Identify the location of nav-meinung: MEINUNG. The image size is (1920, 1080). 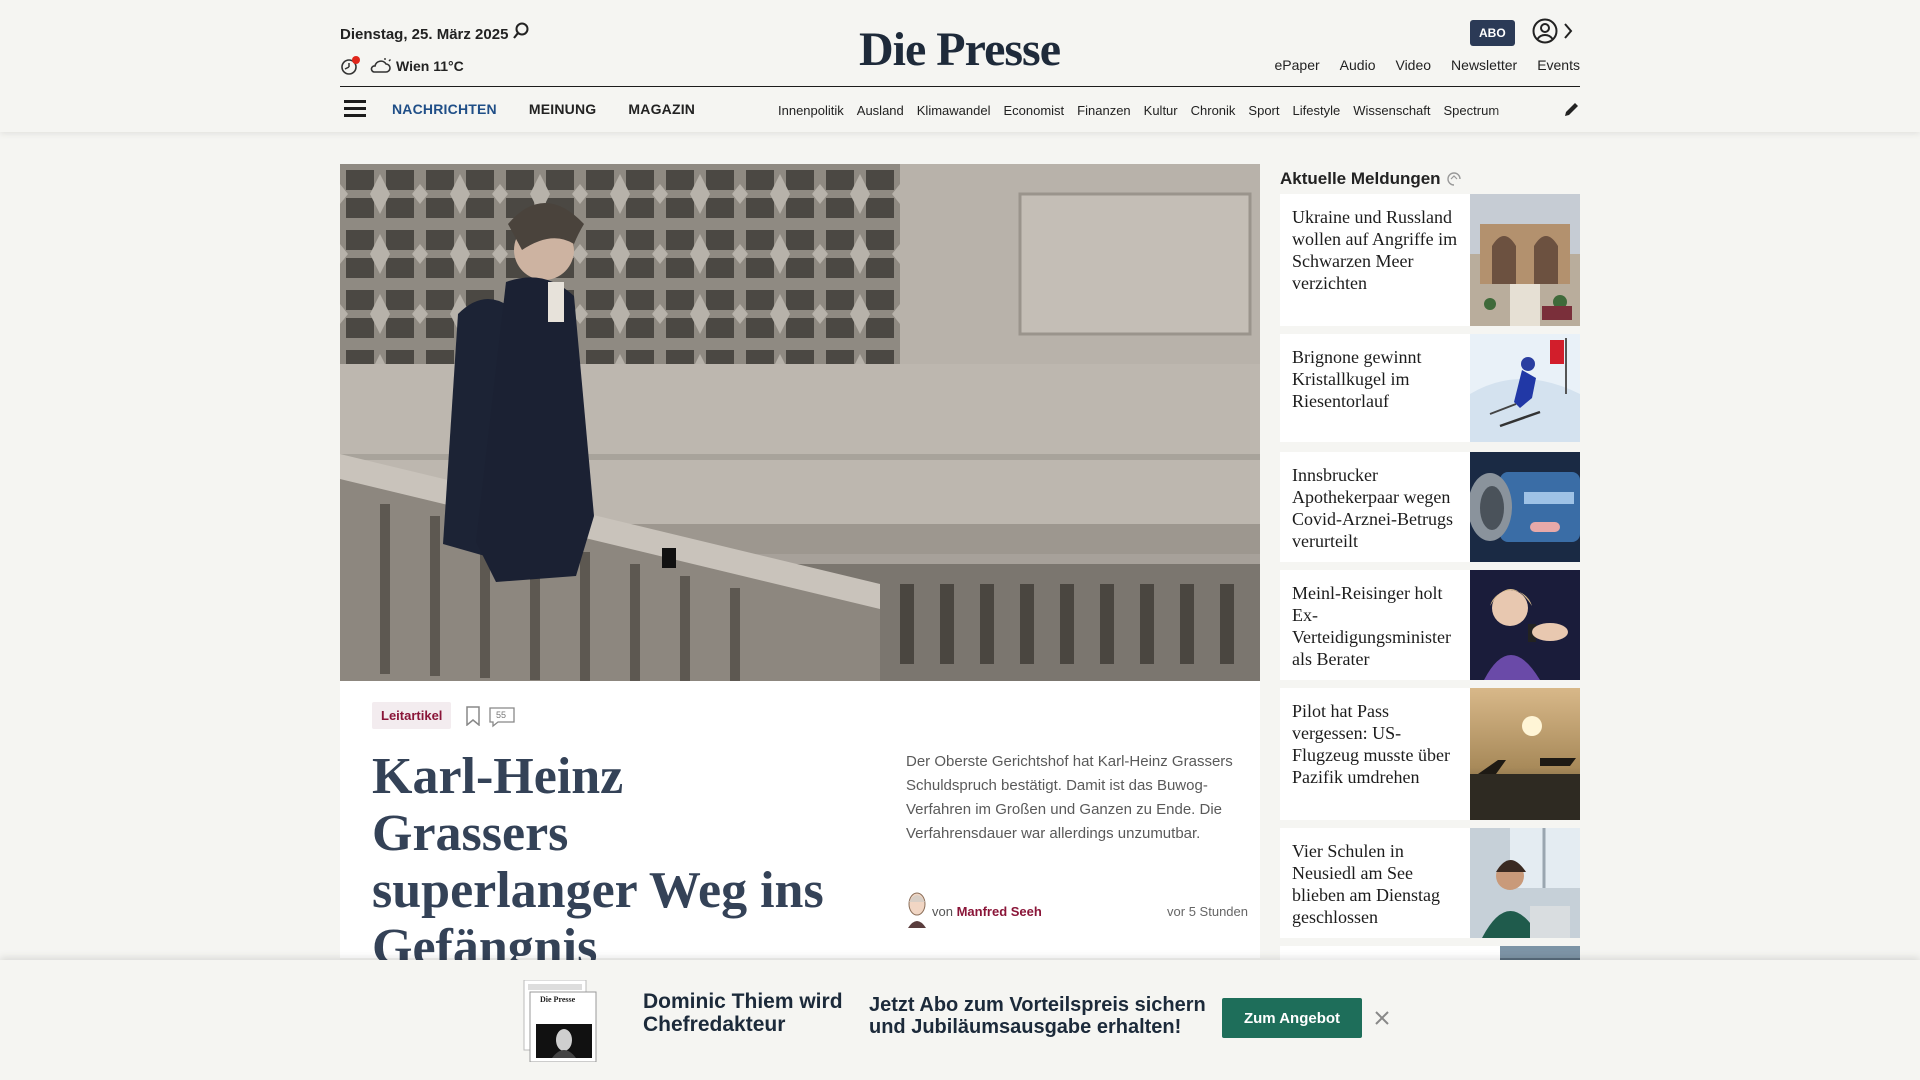
(563, 109).